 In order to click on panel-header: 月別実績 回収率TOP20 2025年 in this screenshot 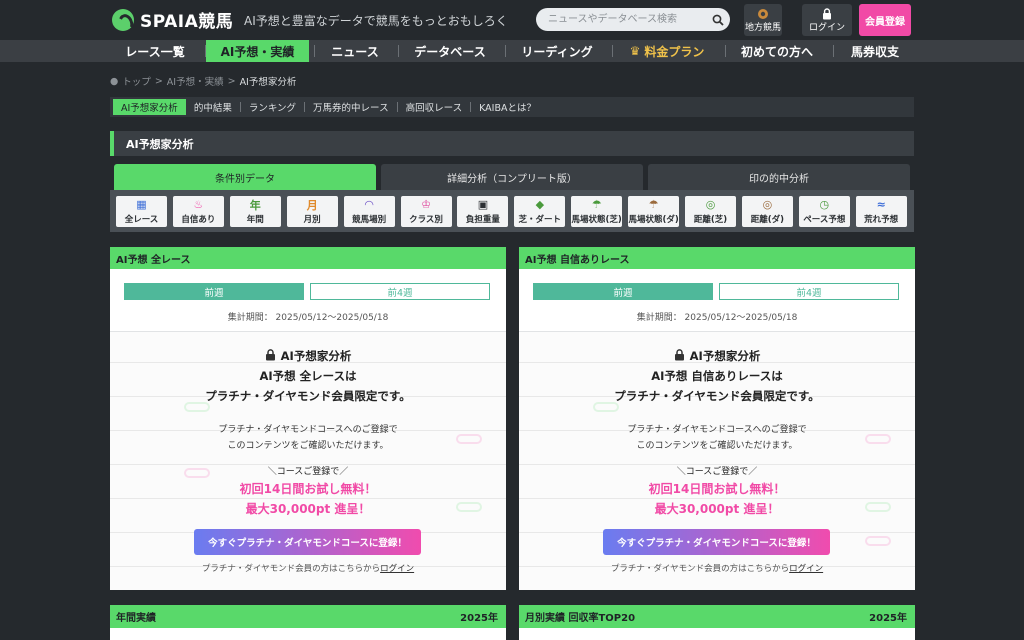, I will do `click(717, 616)`.